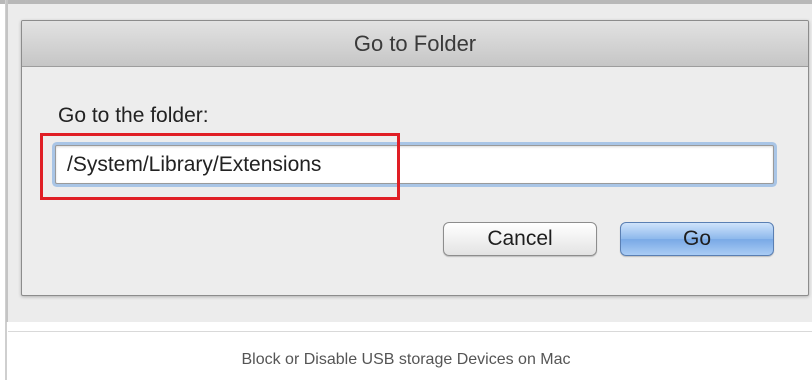 Image resolution: width=812 pixels, height=380 pixels. I want to click on dialog-titlebar: Go to Folder, so click(415, 44).